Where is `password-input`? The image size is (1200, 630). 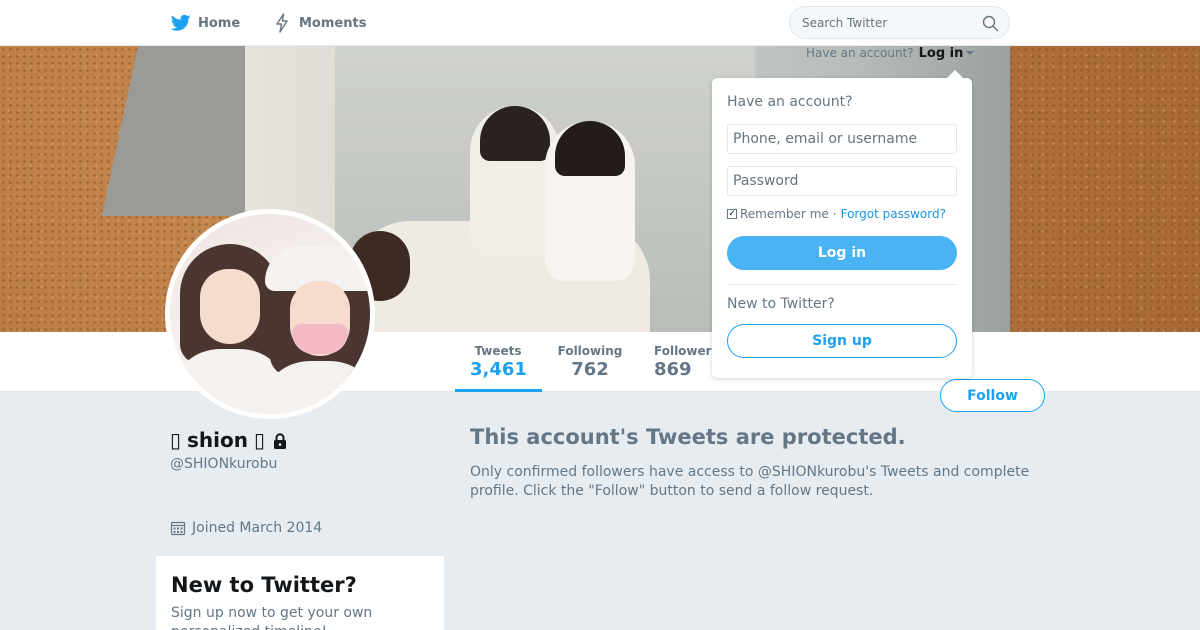 password-input is located at coordinates (842, 181).